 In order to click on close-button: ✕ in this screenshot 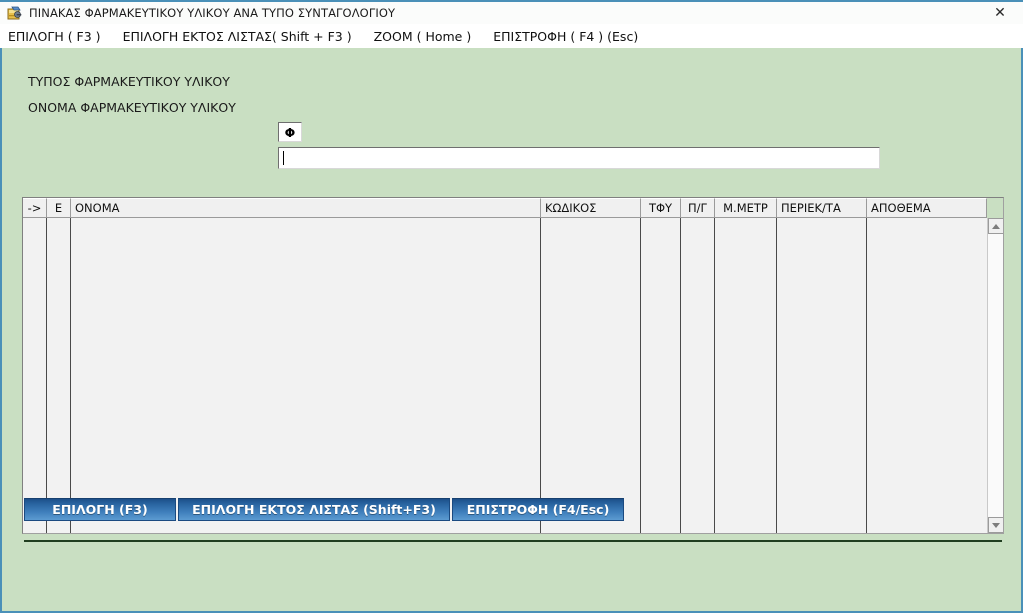, I will do `click(1000, 13)`.